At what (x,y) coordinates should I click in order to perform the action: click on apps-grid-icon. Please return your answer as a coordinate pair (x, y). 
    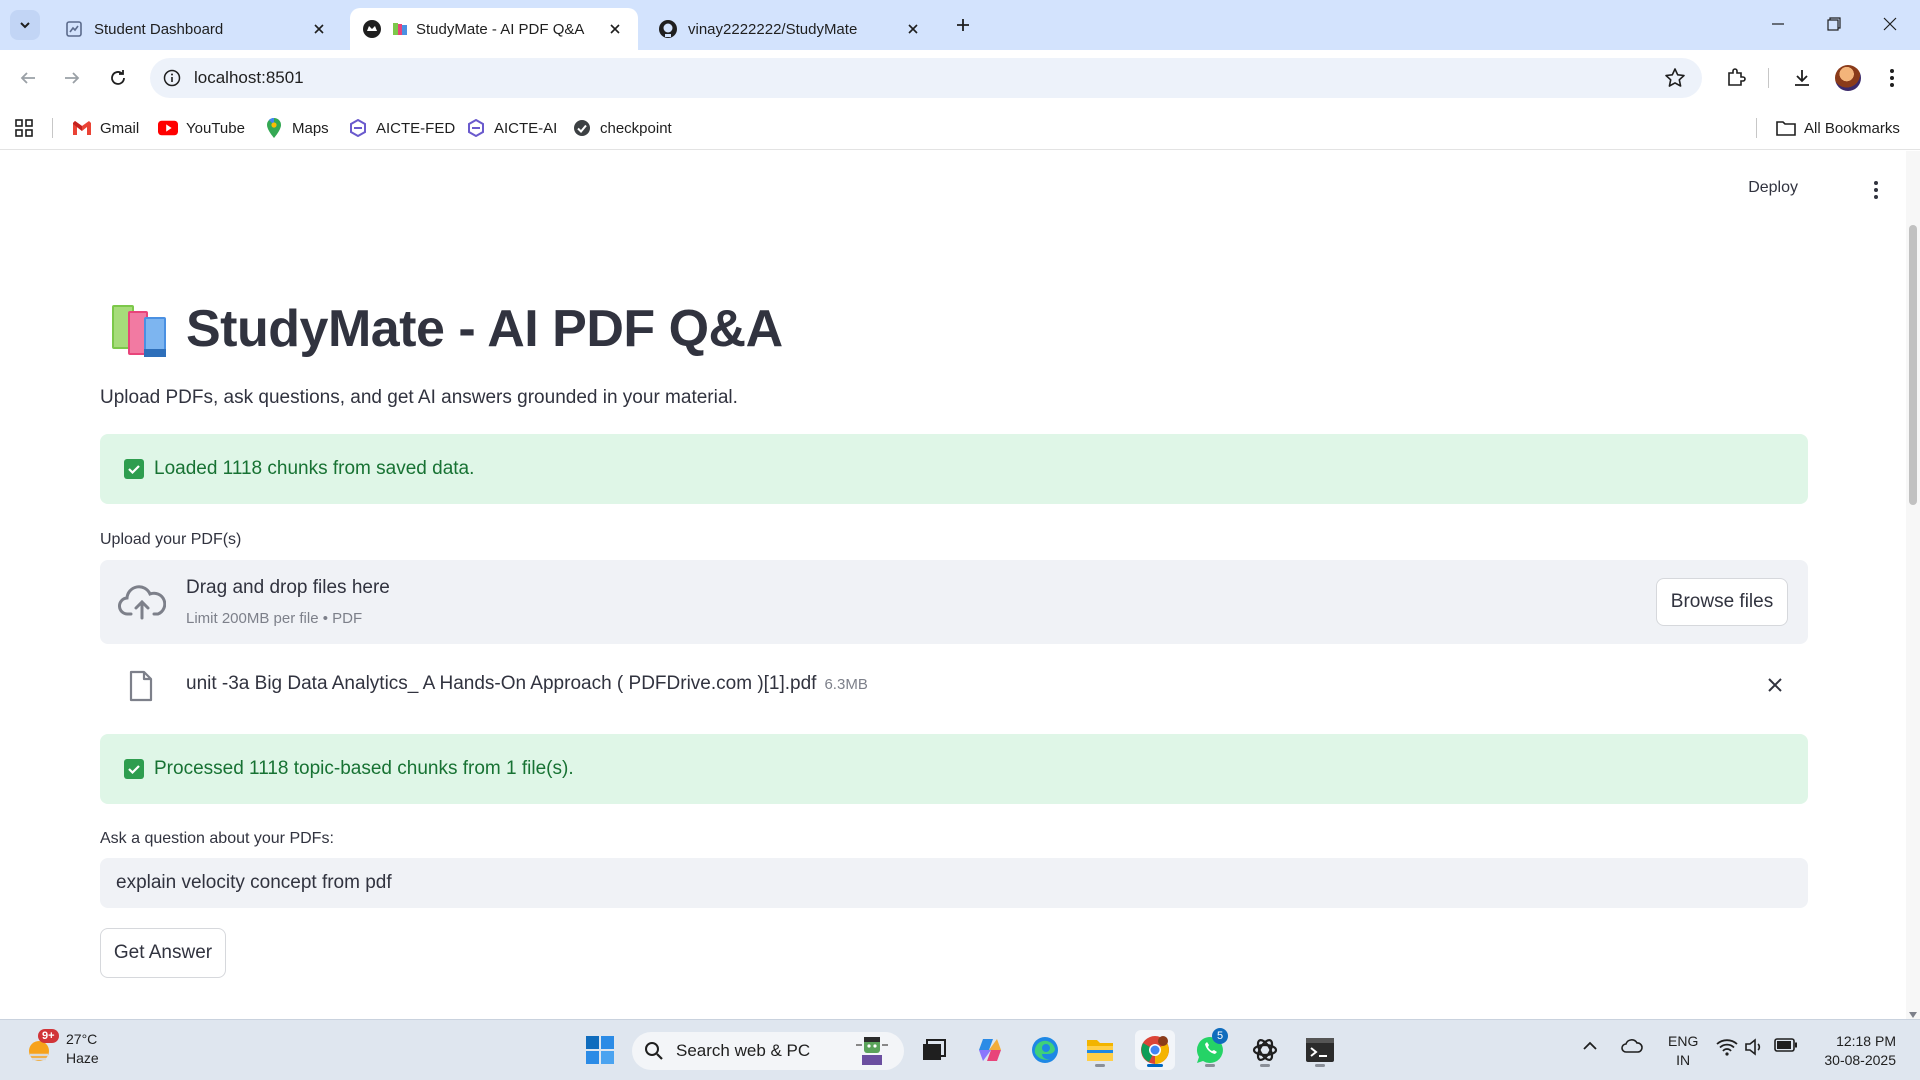
    Looking at the image, I should click on (24, 128).